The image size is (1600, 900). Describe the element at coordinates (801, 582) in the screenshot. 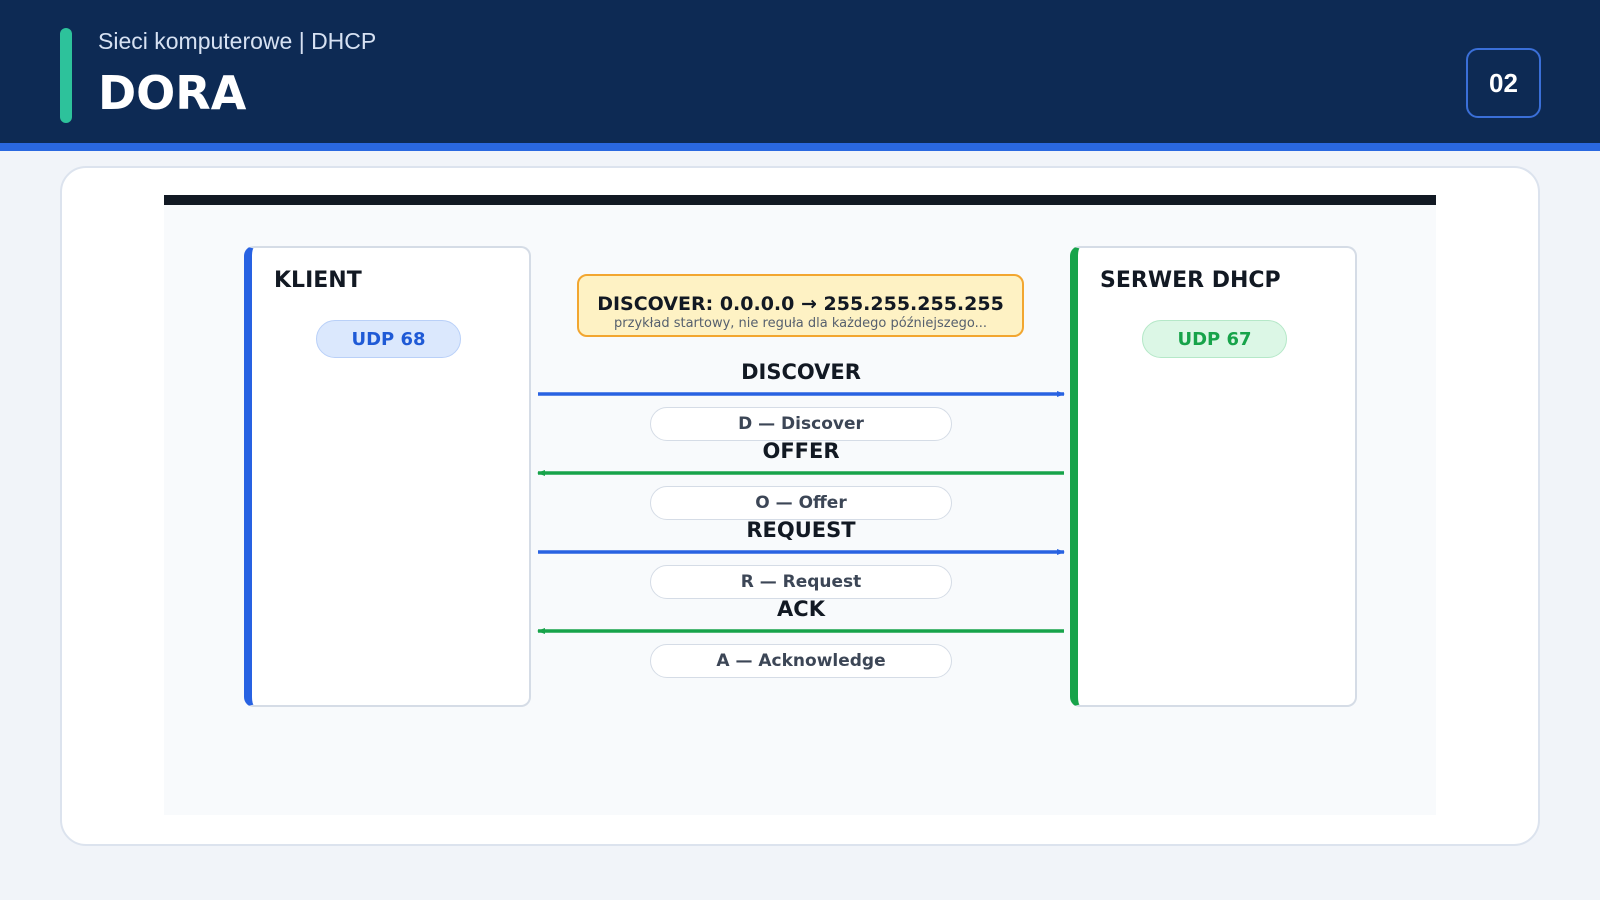

I see `message-caption-request: R — Request` at that location.